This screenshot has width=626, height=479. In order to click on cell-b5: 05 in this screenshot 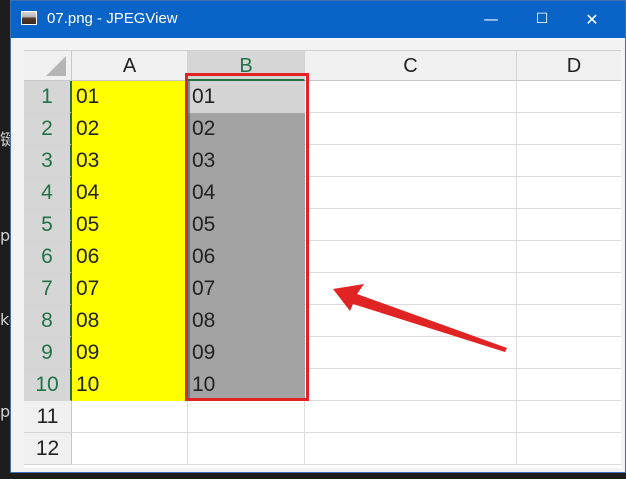, I will do `click(246, 225)`.